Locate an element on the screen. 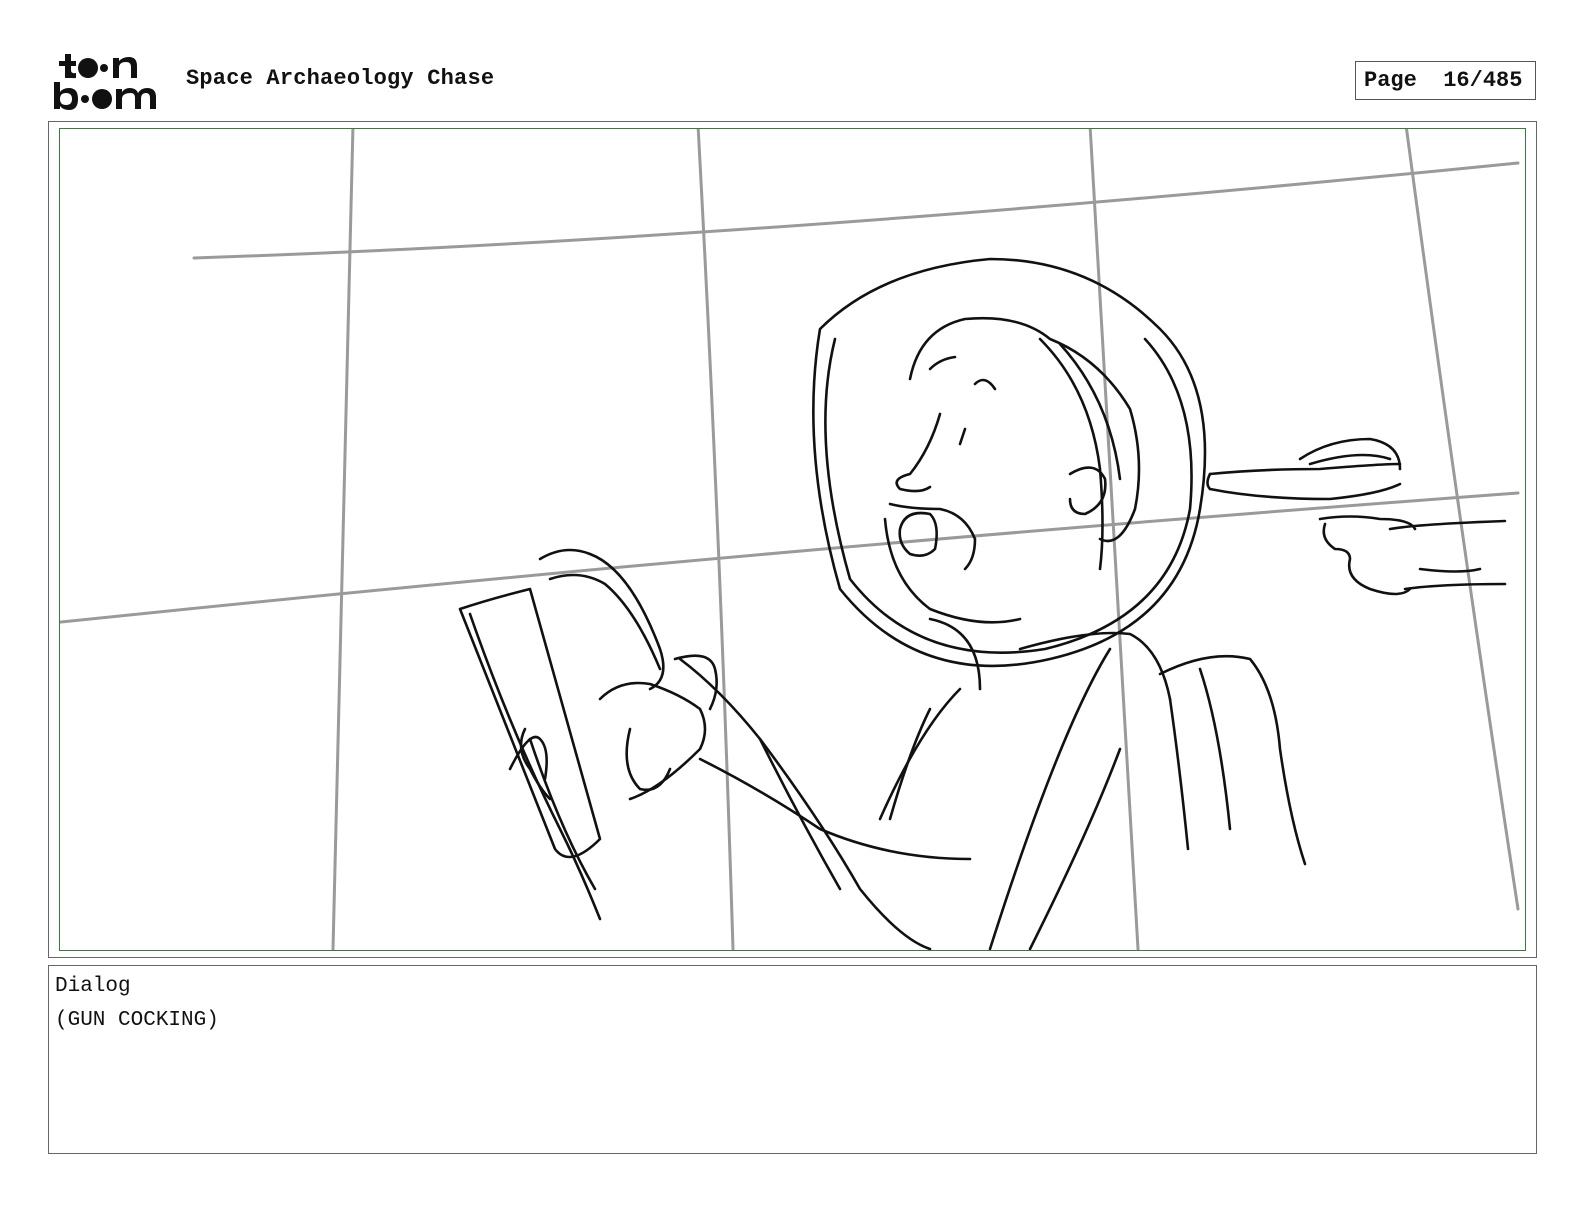 The width and height of the screenshot is (1584, 1224). dialog-label: Dialog is located at coordinates (93, 986).